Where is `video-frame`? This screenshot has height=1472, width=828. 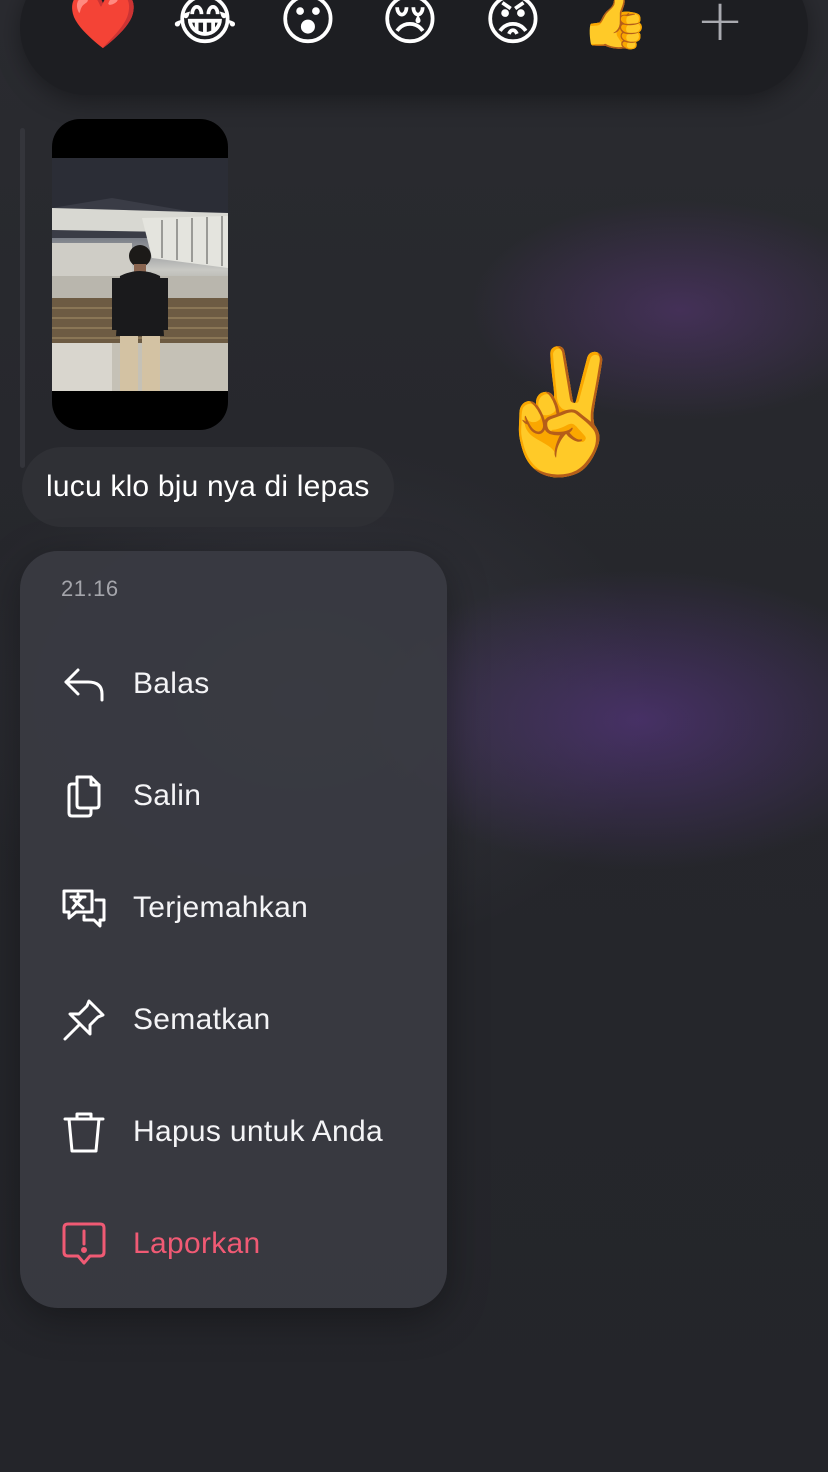 video-frame is located at coordinates (140, 274).